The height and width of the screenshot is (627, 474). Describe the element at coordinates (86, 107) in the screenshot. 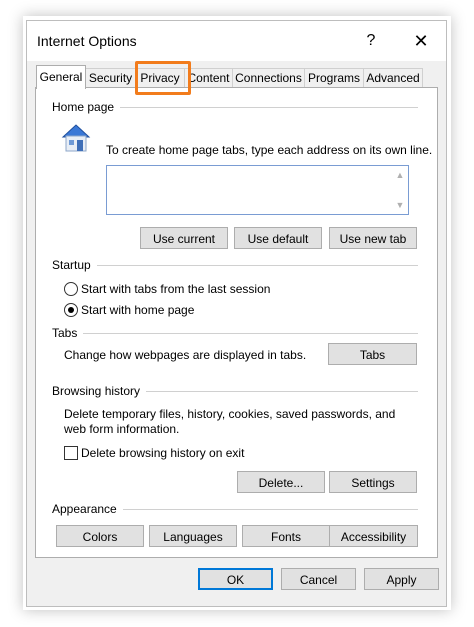

I see `homepage-group-label: Home page` at that location.